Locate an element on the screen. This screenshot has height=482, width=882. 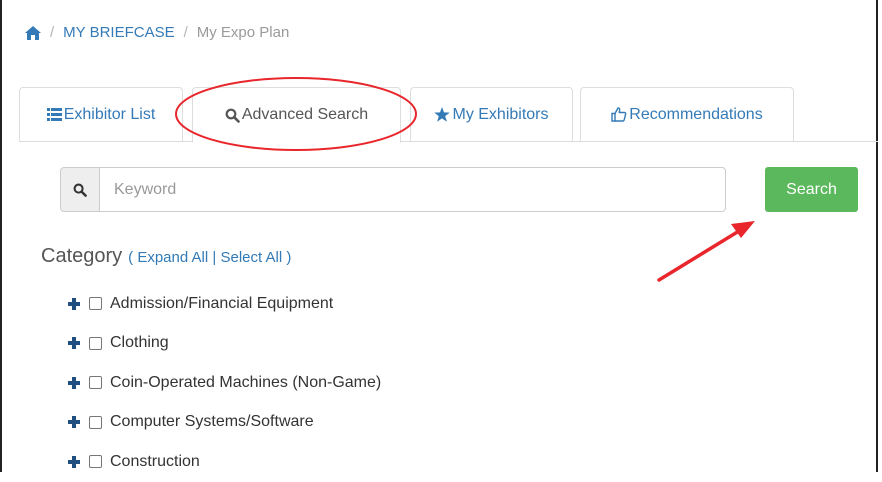
category-item: Admission/Financial Equipment is located at coordinates (224, 304).